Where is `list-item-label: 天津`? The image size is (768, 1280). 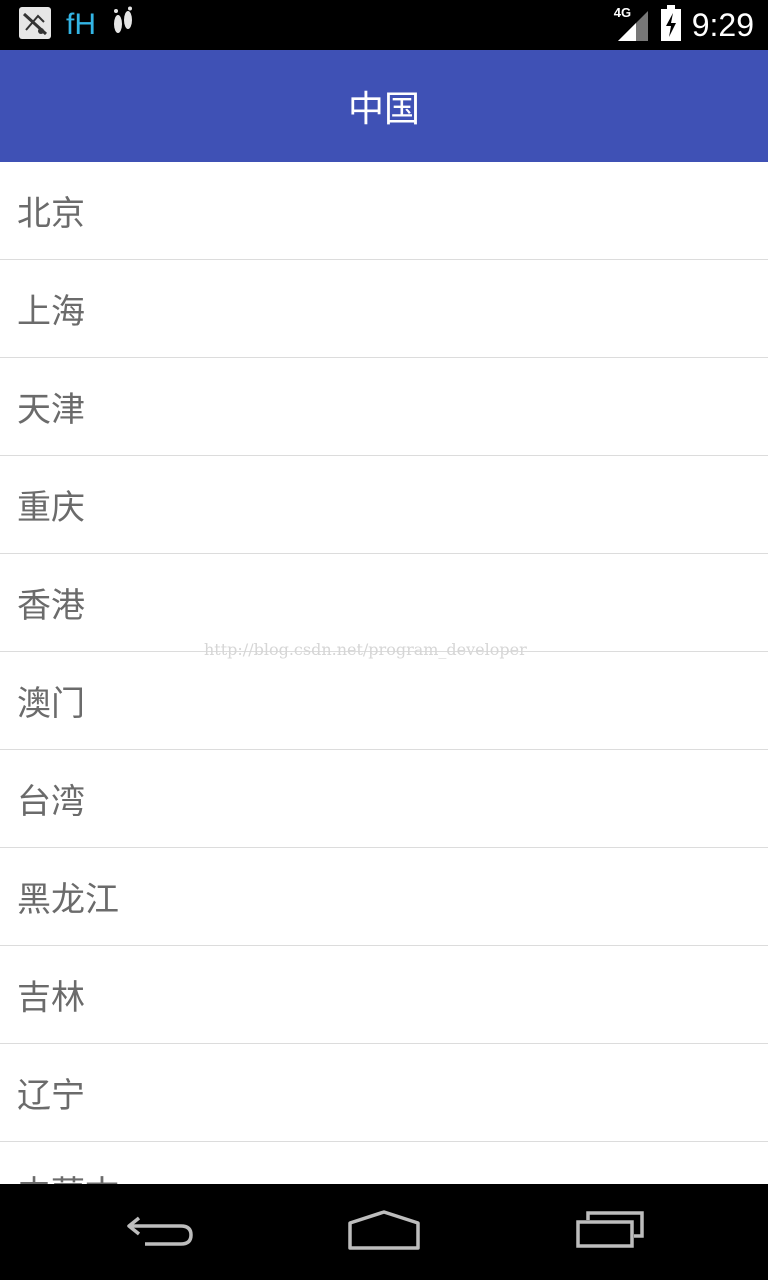 list-item-label: 天津 is located at coordinates (51, 410).